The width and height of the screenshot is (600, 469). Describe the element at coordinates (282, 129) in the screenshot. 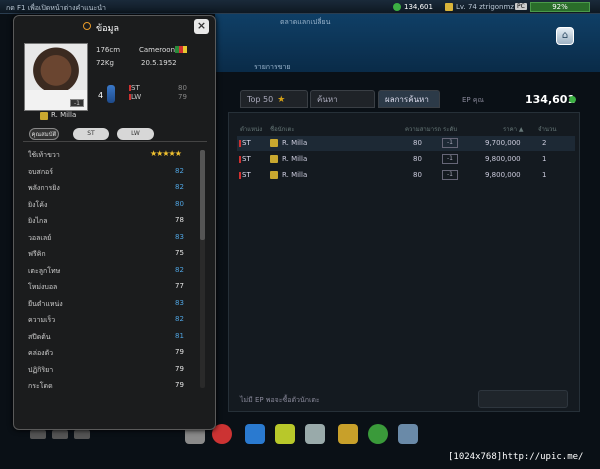

I see `col-name: ชื่อนักเตะ` at that location.